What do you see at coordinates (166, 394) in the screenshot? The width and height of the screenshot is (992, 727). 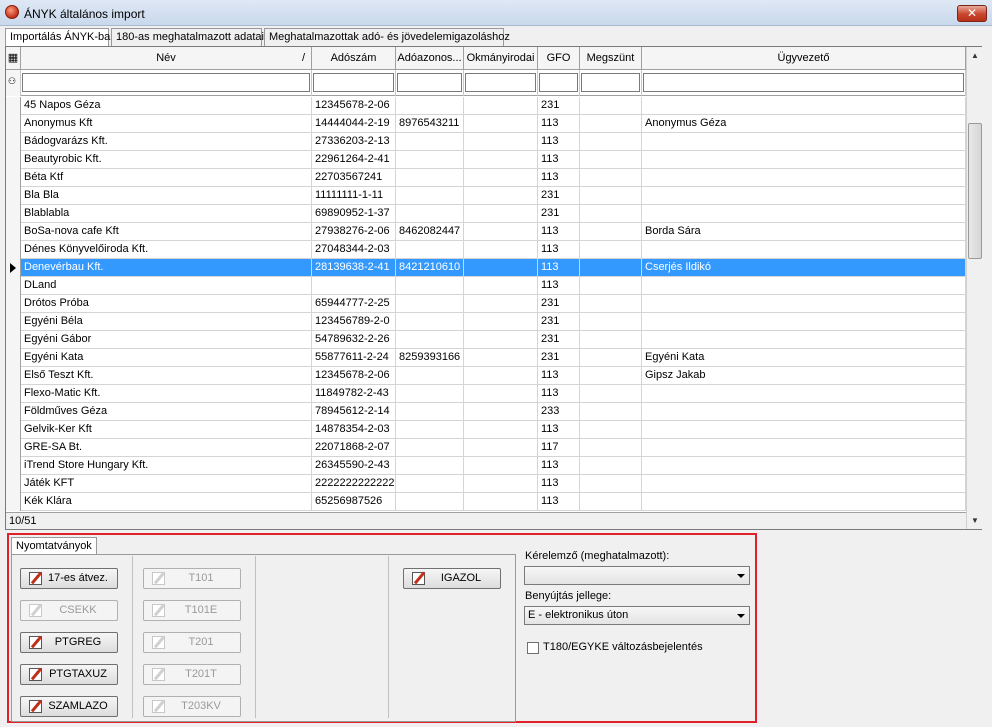 I see `cell-nev: Flexo-Matic Kft.` at bounding box center [166, 394].